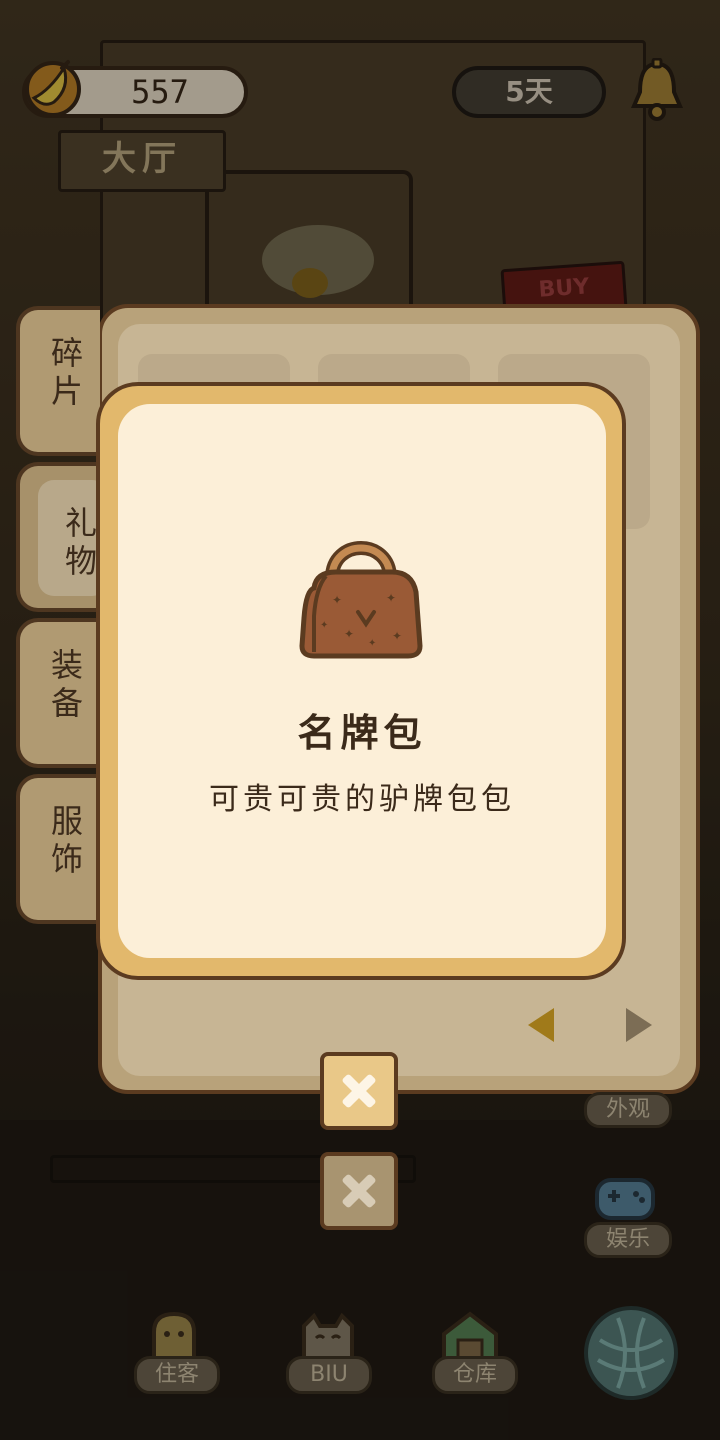 The width and height of the screenshot is (720, 1440). What do you see at coordinates (62, 537) in the screenshot?
I see `tab-gifts: 礼物` at bounding box center [62, 537].